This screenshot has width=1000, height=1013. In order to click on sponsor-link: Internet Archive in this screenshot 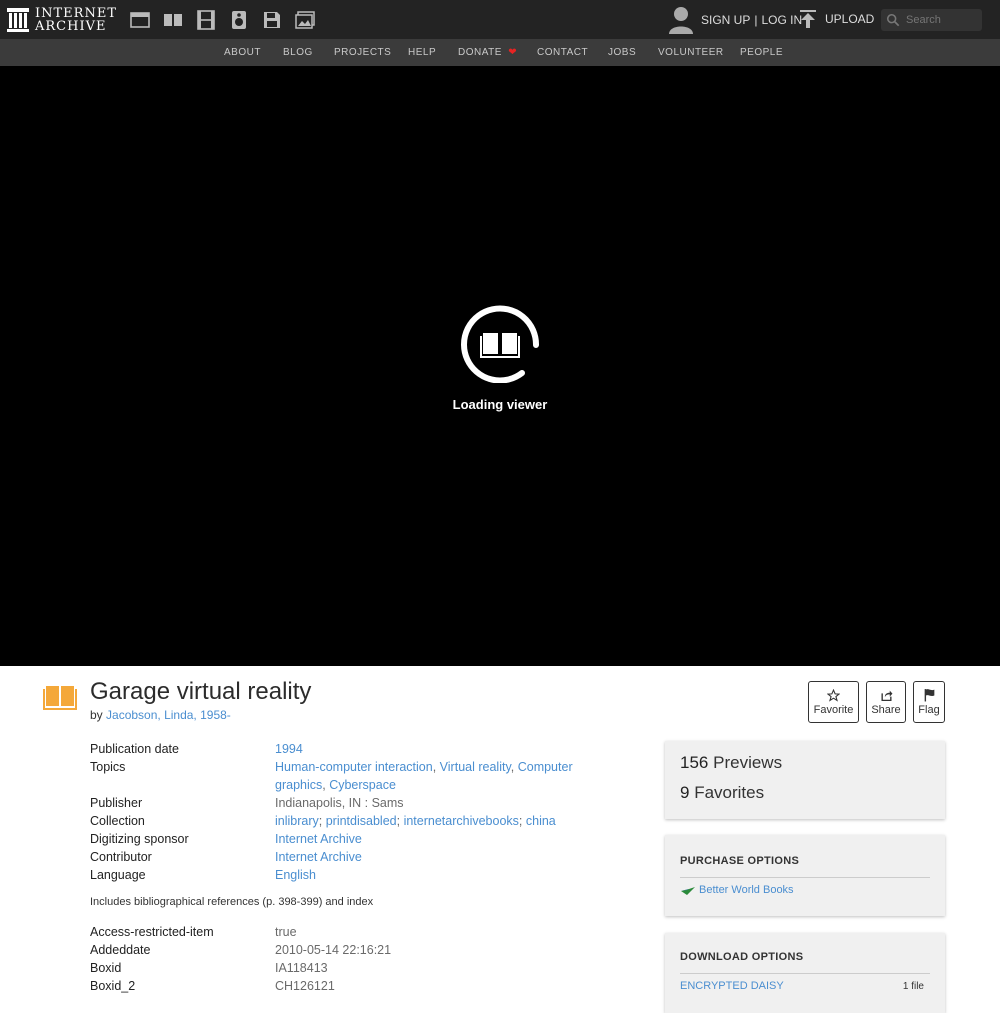, I will do `click(318, 839)`.